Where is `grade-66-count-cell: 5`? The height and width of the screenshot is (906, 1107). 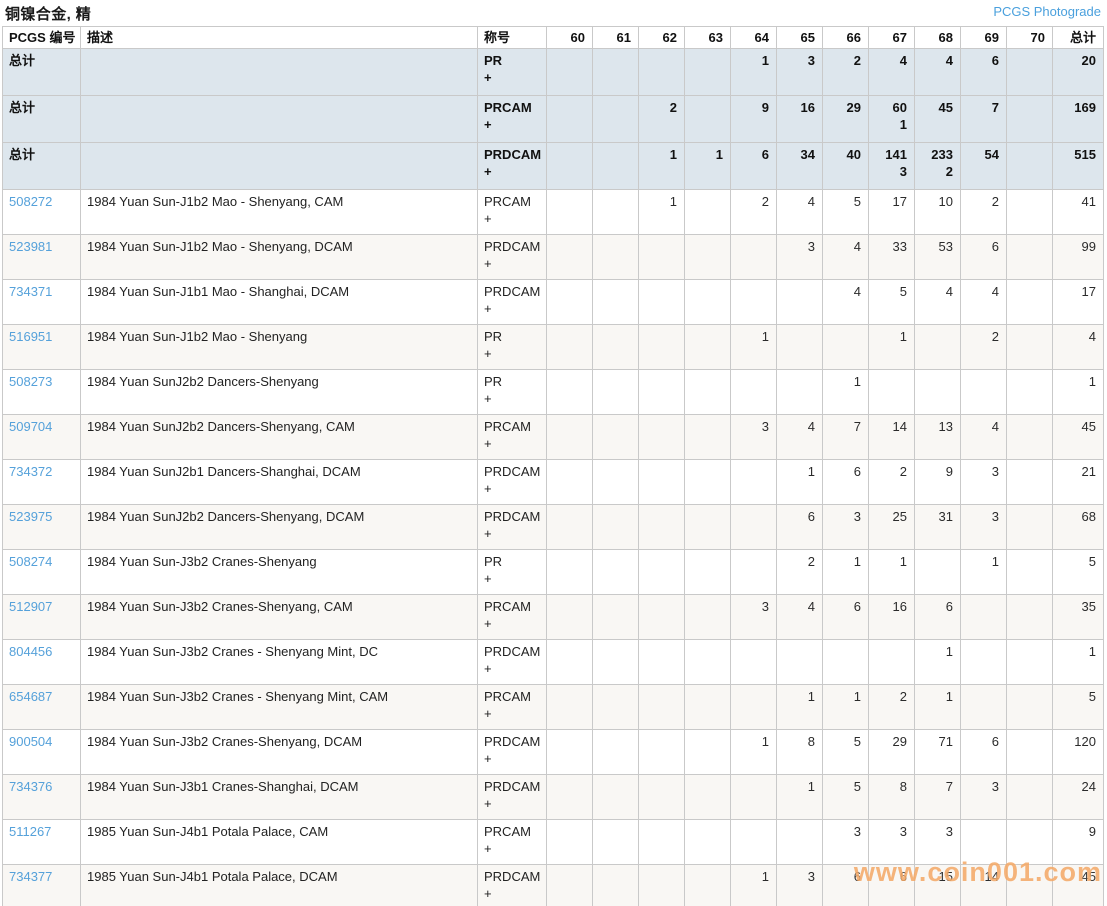
grade-66-count-cell: 5 is located at coordinates (845, 752).